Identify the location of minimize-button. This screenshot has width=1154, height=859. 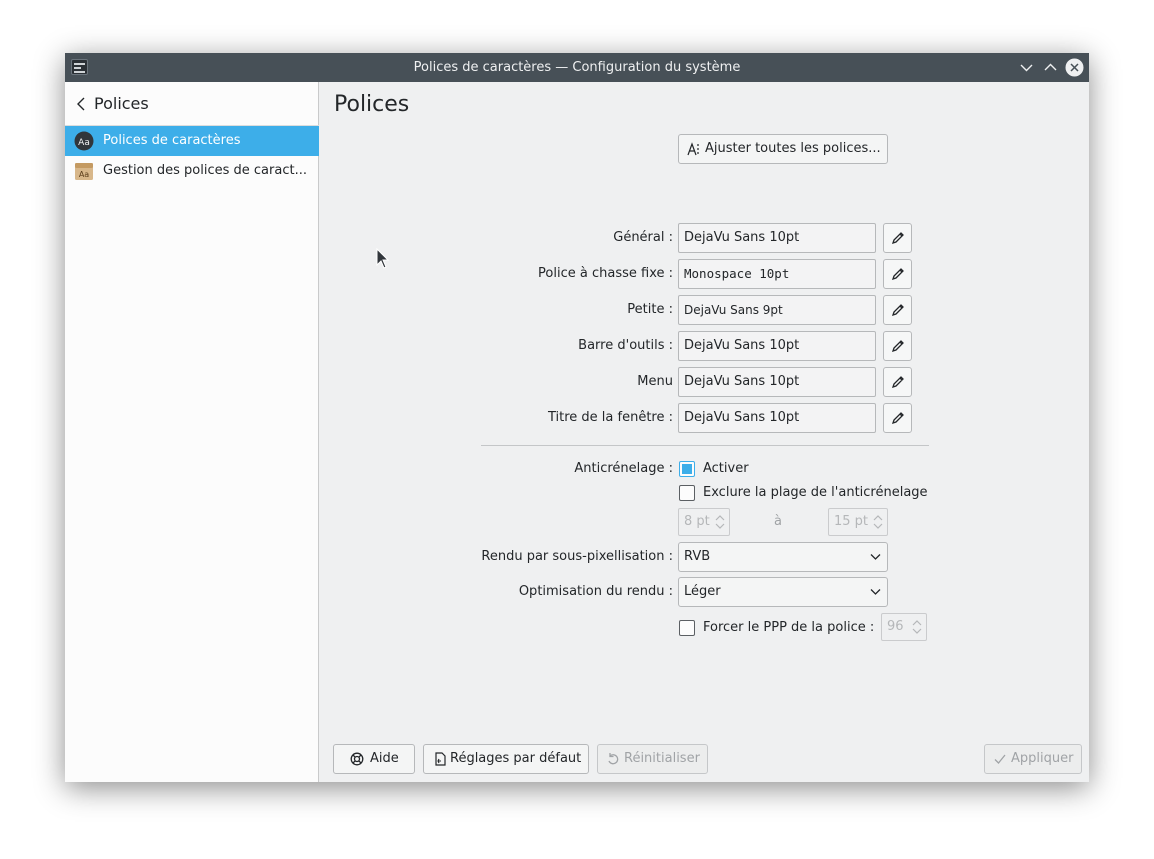
(1026, 67).